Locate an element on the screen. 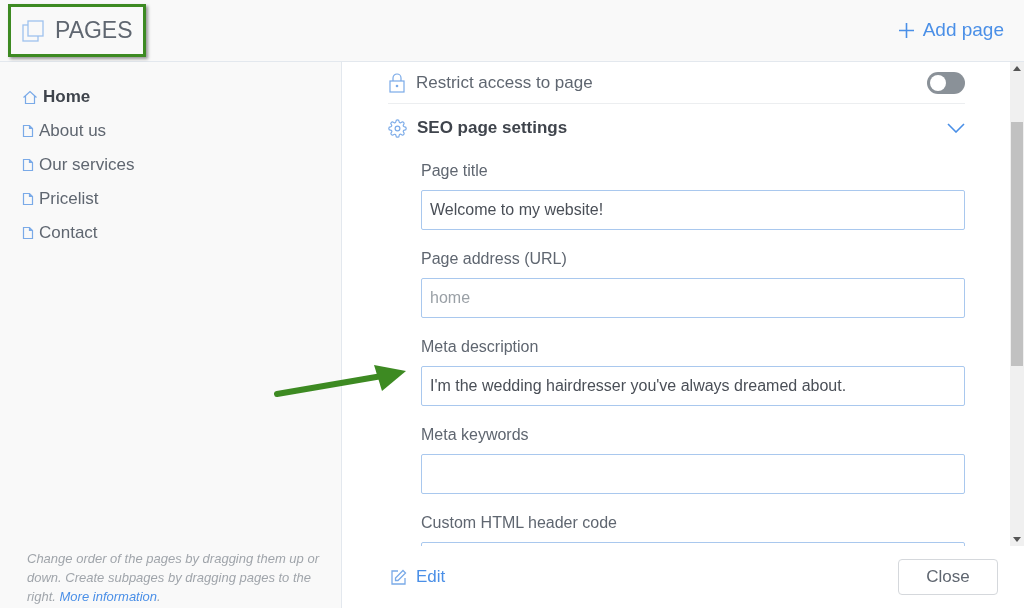 Image resolution: width=1024 pixels, height=608 pixels. scroll-down-arrow-icon is located at coordinates (1017, 539).